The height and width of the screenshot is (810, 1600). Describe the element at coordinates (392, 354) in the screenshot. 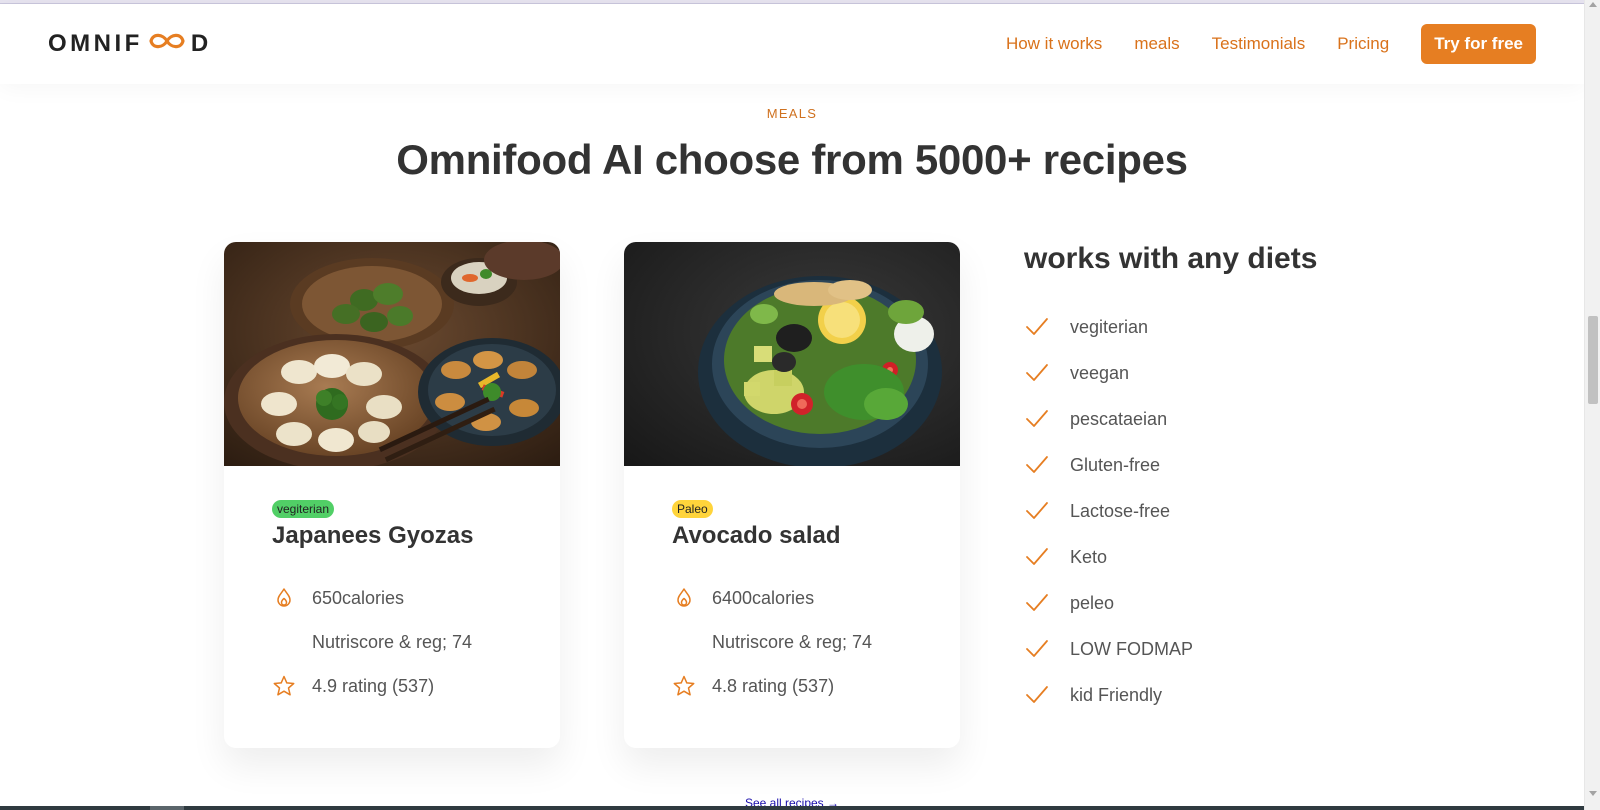

I see `gyoza-photo` at that location.